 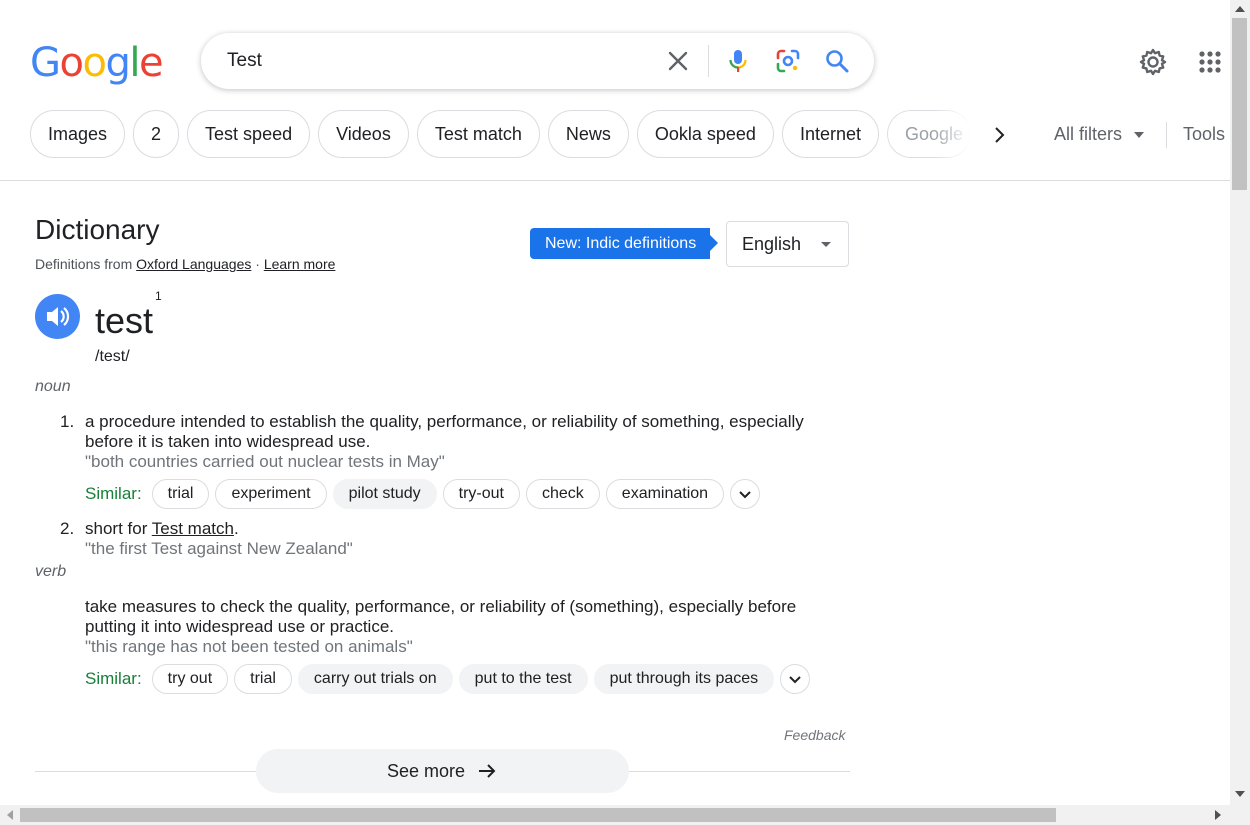 I want to click on synonym-chip: put through its paces, so click(x=684, y=679).